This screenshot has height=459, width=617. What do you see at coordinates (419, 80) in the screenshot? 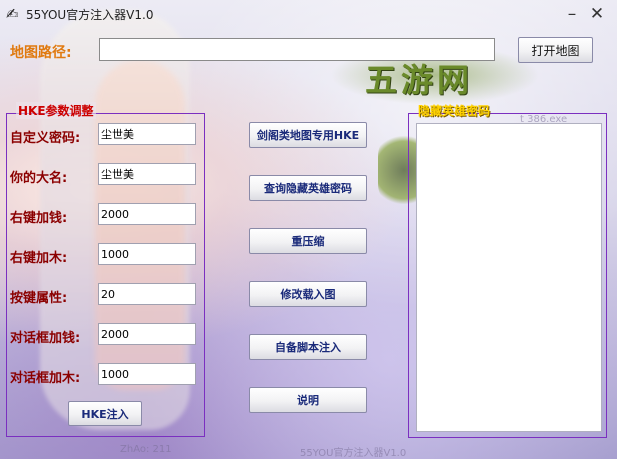
I see `site-logo: 五游网` at bounding box center [419, 80].